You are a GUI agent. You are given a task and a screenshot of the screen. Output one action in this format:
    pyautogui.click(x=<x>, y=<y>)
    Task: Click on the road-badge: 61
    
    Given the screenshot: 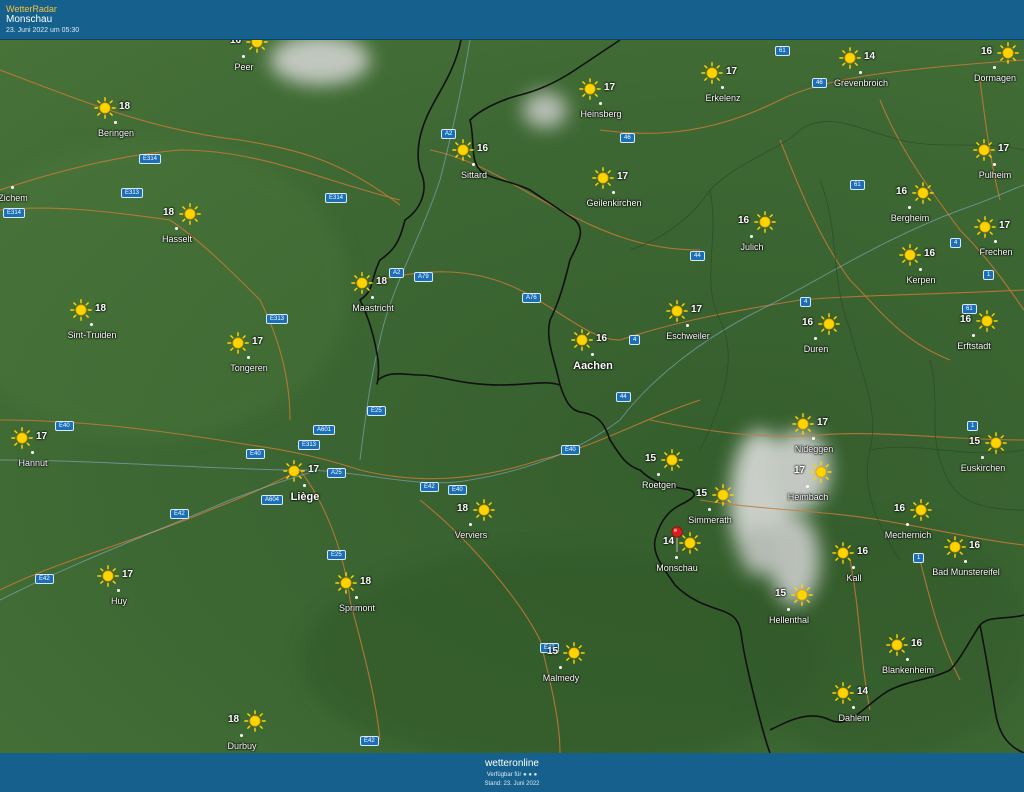 What is the action you would take?
    pyautogui.click(x=782, y=51)
    